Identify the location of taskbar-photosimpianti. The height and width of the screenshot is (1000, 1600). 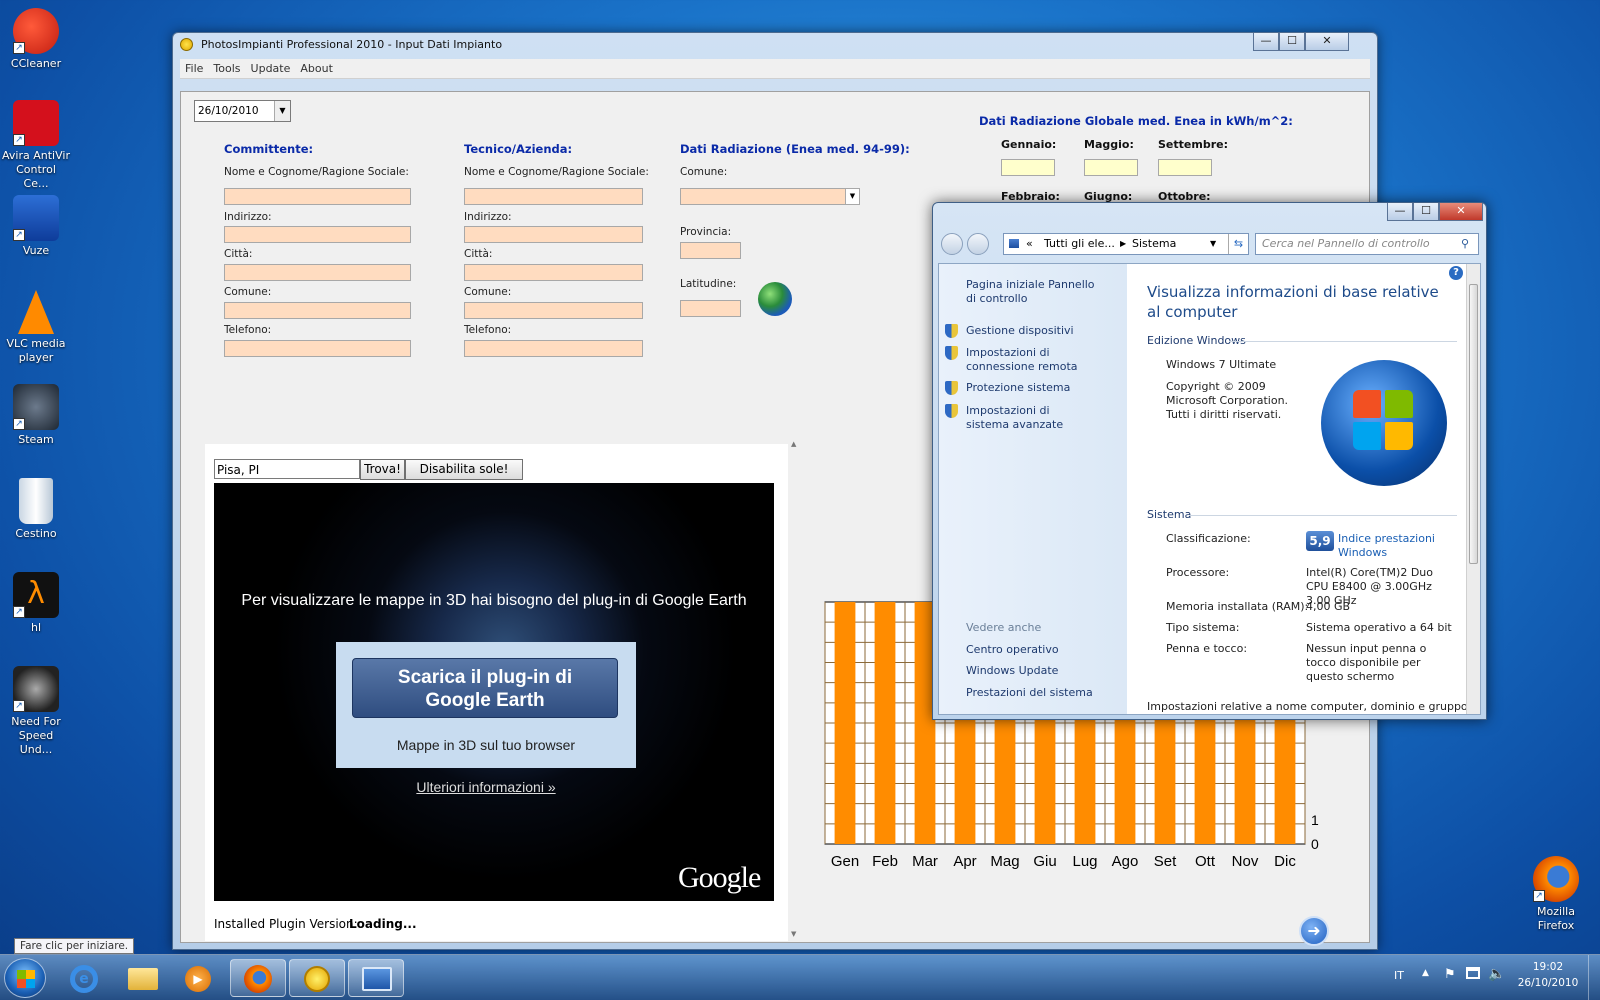
(317, 978).